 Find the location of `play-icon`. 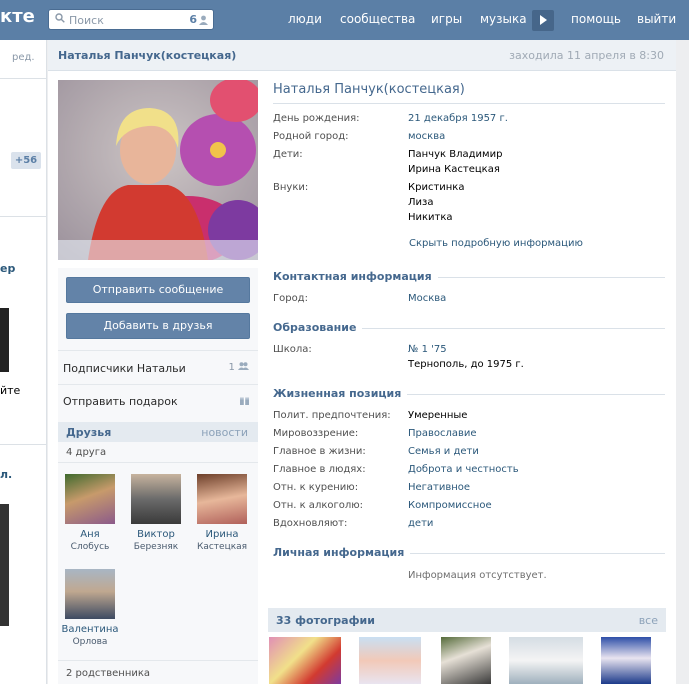

play-icon is located at coordinates (543, 20).